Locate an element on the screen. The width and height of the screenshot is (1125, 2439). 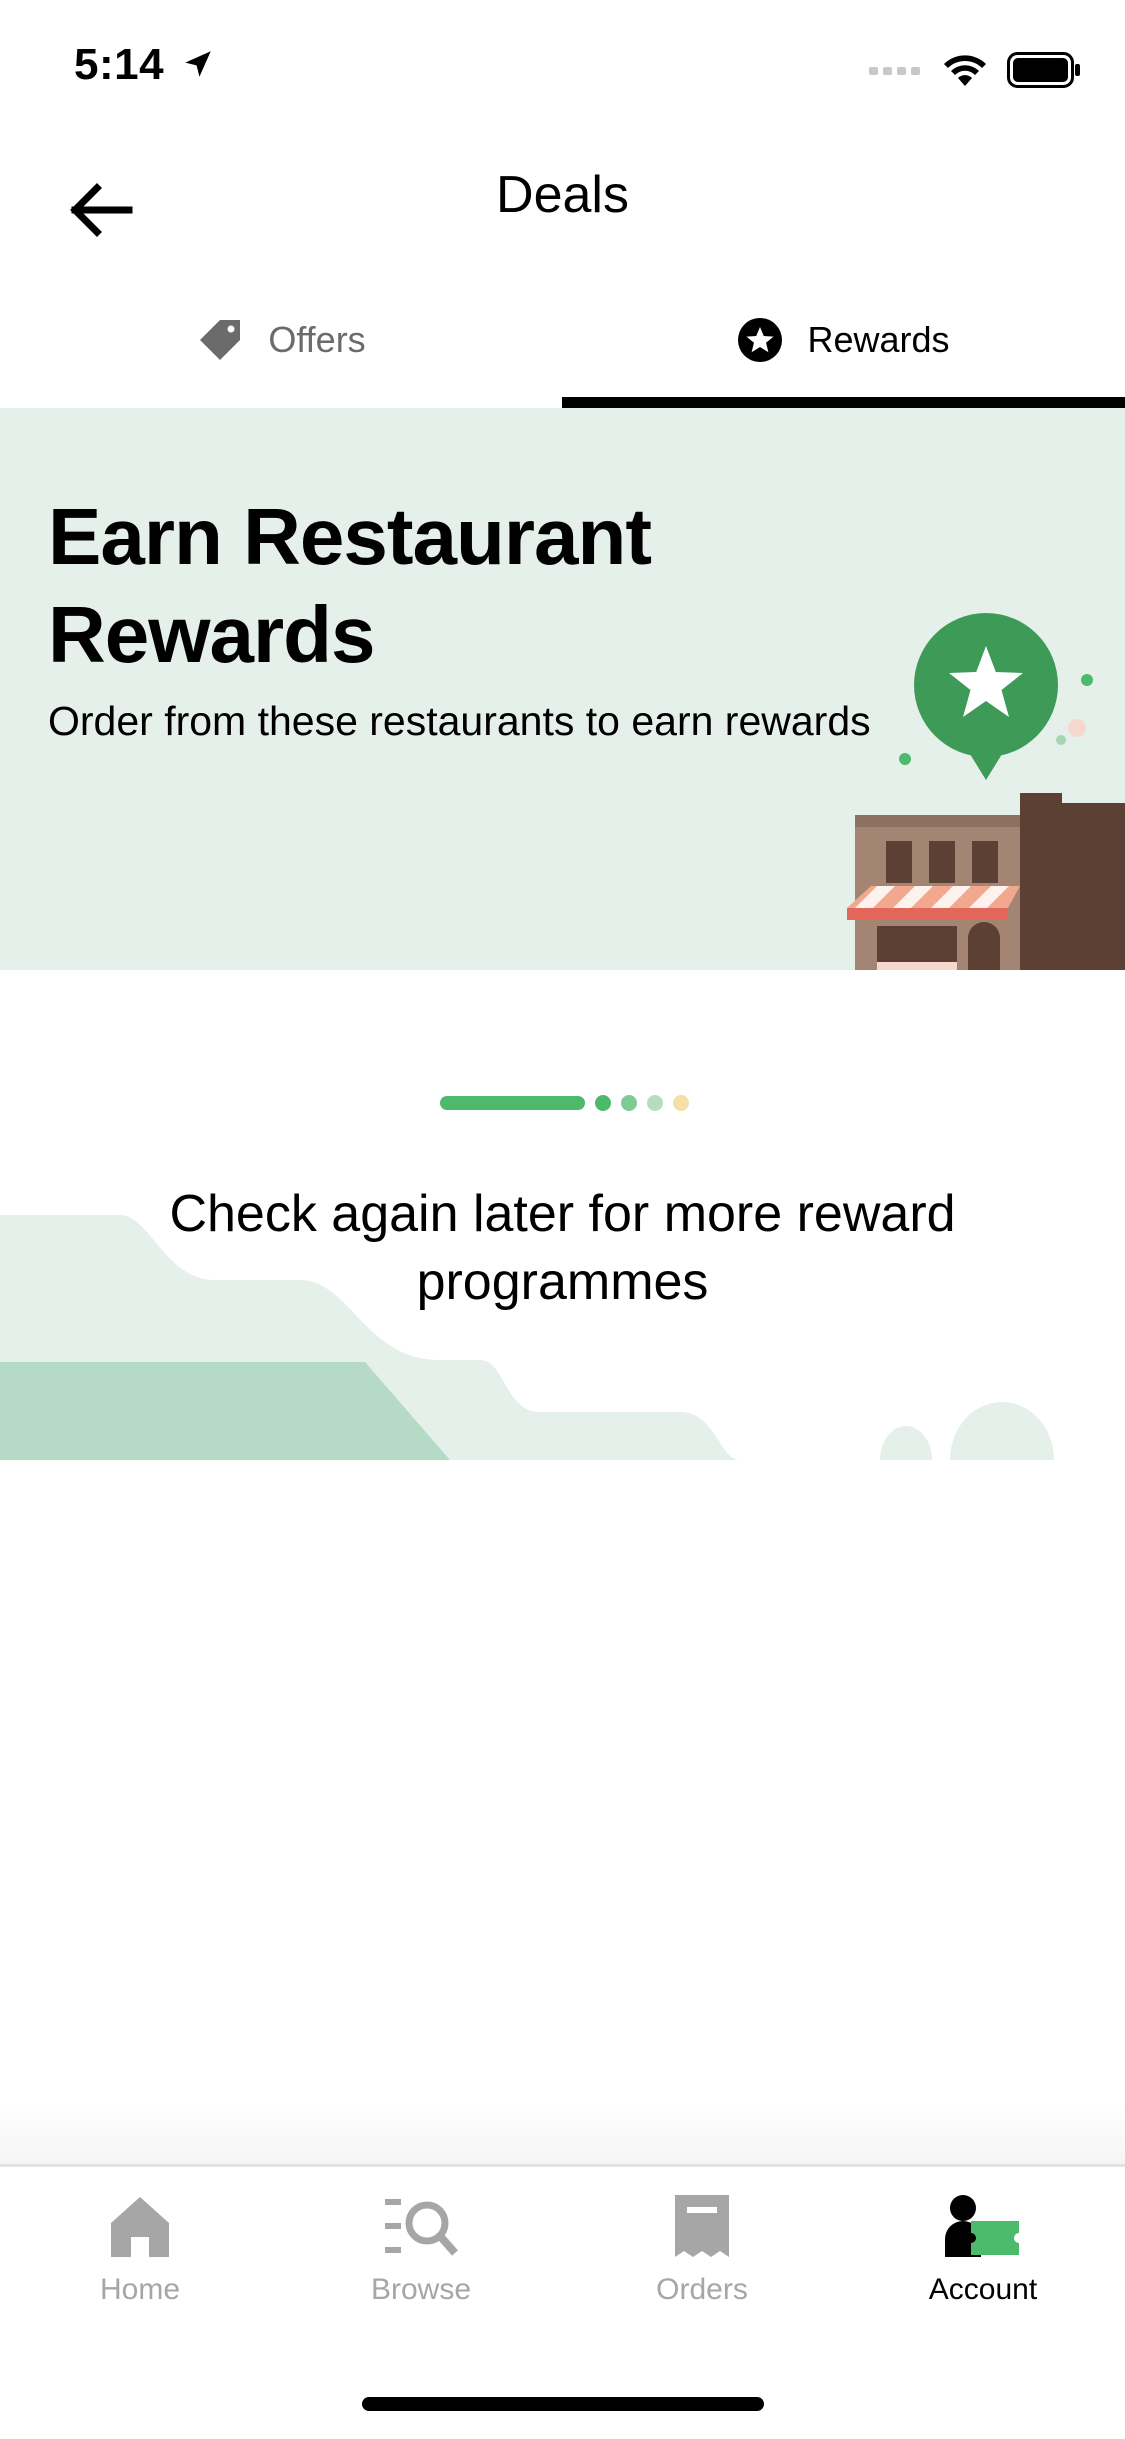
wifi-icon is located at coordinates (965, 70).